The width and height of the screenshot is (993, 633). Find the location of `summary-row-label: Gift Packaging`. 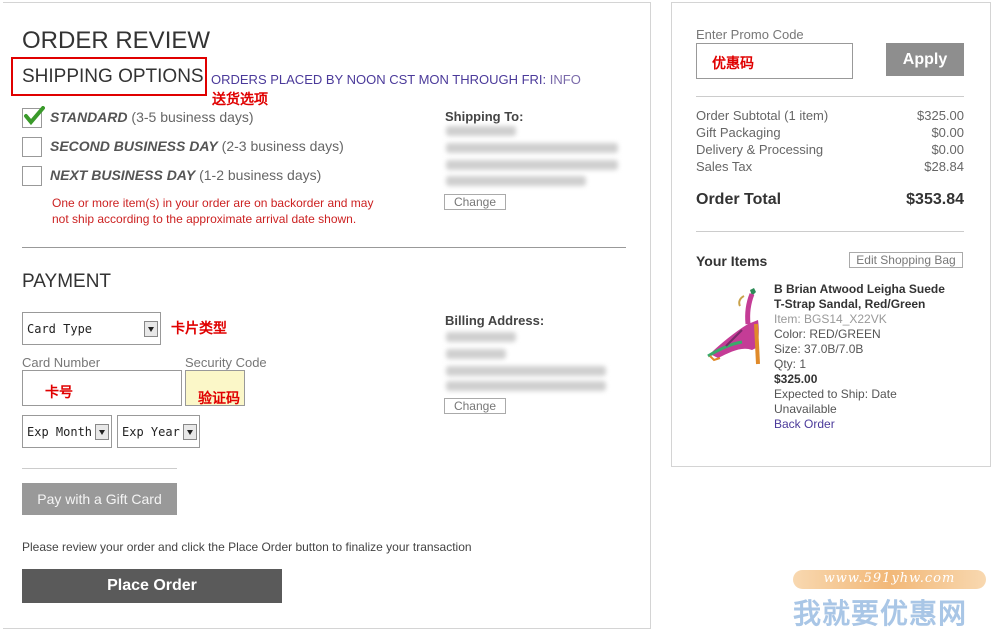

summary-row-label: Gift Packaging is located at coordinates (738, 132).